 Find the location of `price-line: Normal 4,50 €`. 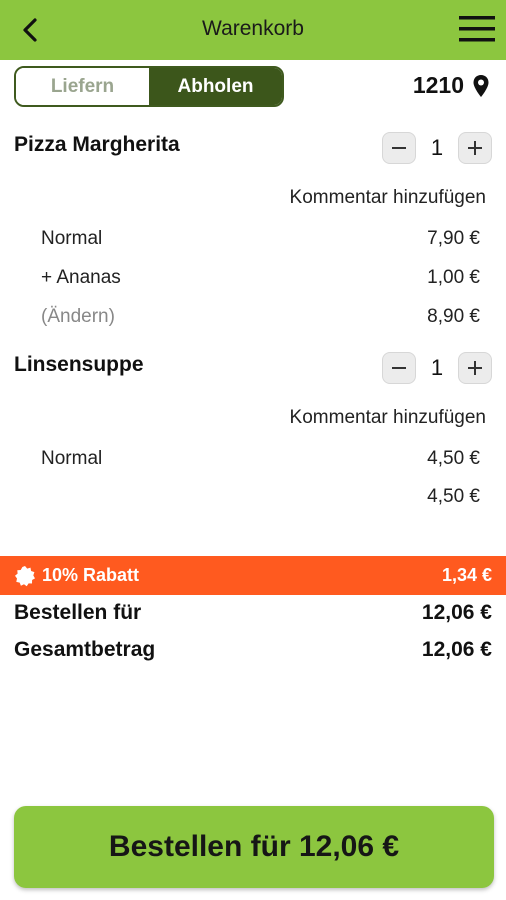

price-line: Normal 4,50 € is located at coordinates (260, 459).